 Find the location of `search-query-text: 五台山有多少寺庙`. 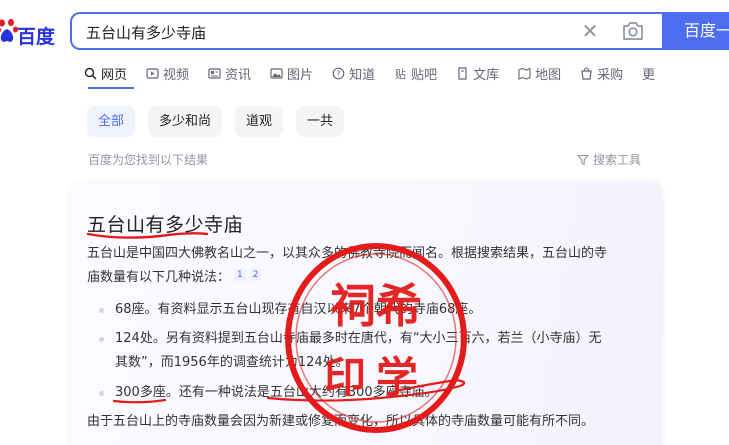

search-query-text: 五台山有多少寺庙 is located at coordinates (146, 33).